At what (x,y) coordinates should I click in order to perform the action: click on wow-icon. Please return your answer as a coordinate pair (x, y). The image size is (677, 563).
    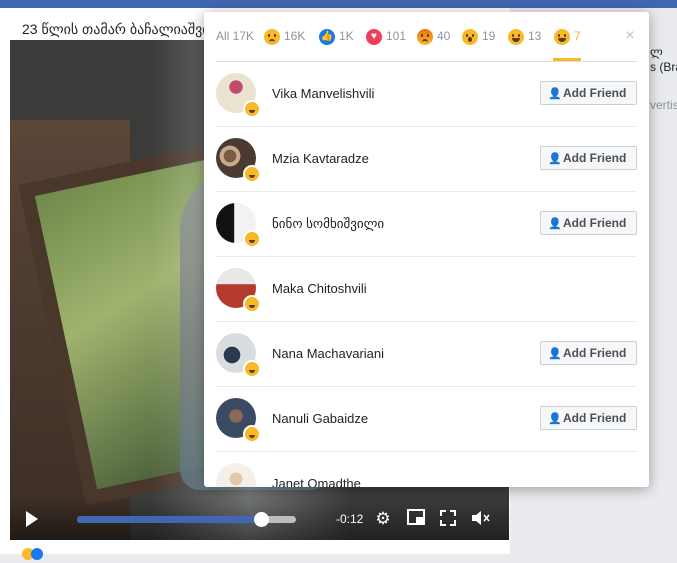
    Looking at the image, I should click on (470, 36).